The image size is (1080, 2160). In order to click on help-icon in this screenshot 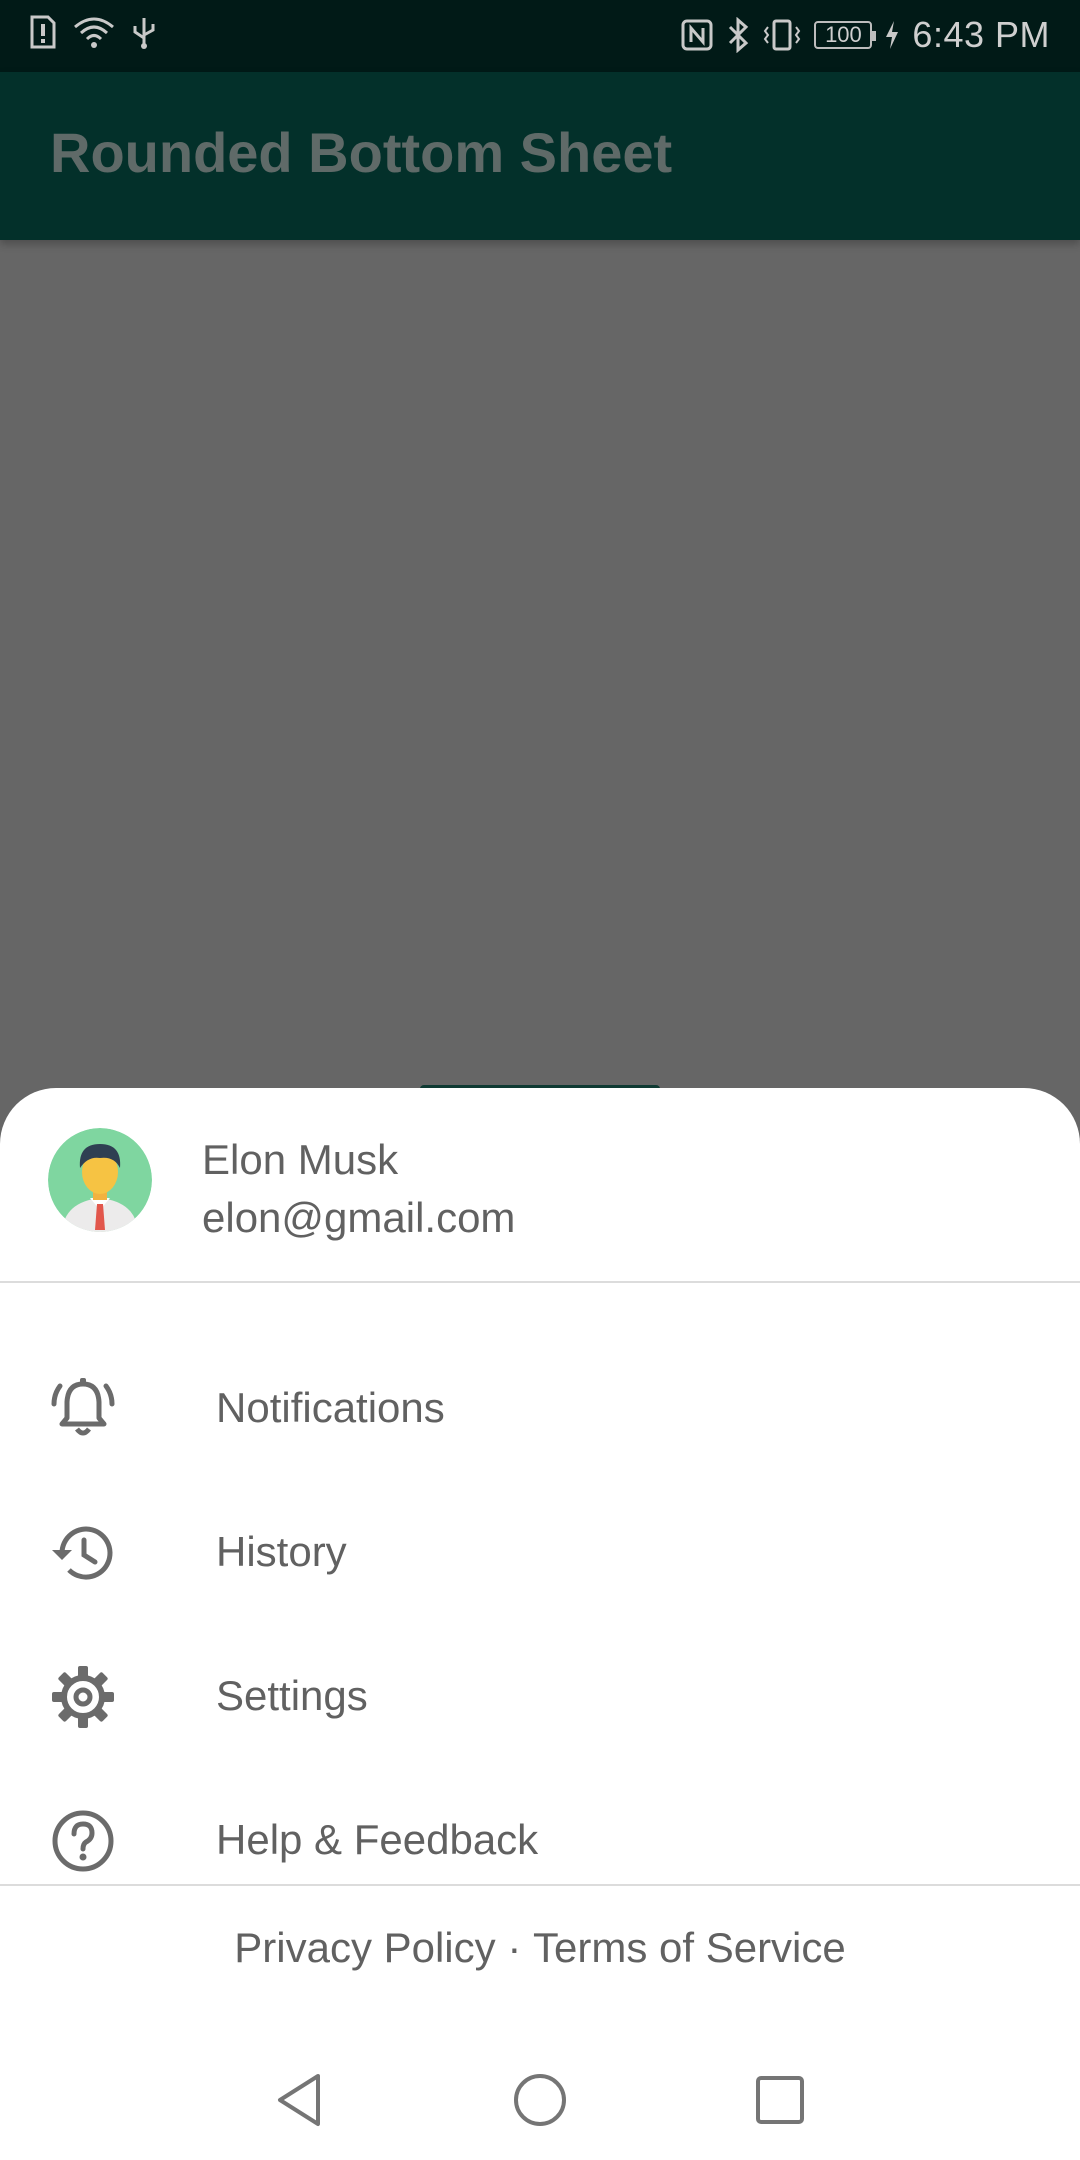, I will do `click(83, 1841)`.